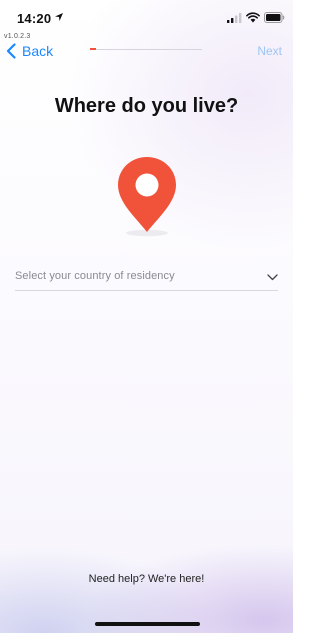 Image resolution: width=320 pixels, height=633 pixels. I want to click on status-time: 14:20, so click(34, 18).